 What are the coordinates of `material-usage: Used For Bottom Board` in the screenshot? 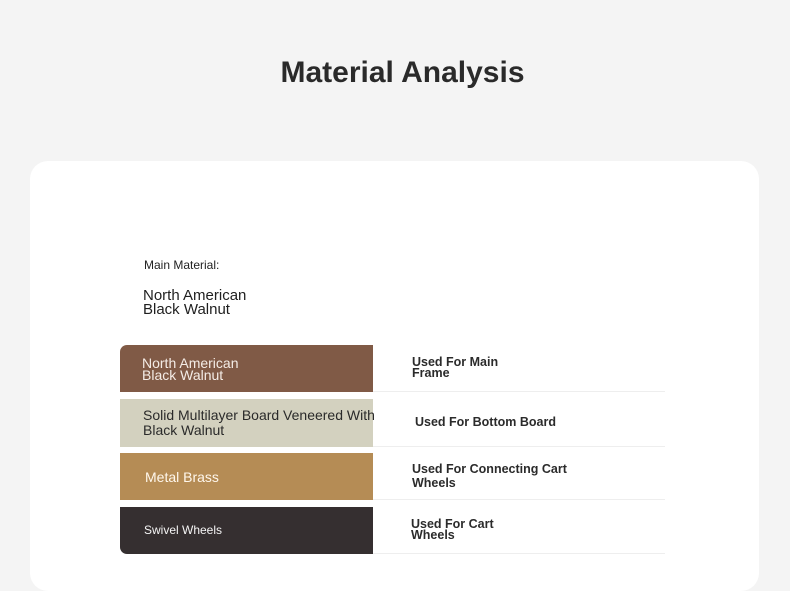 It's located at (519, 423).